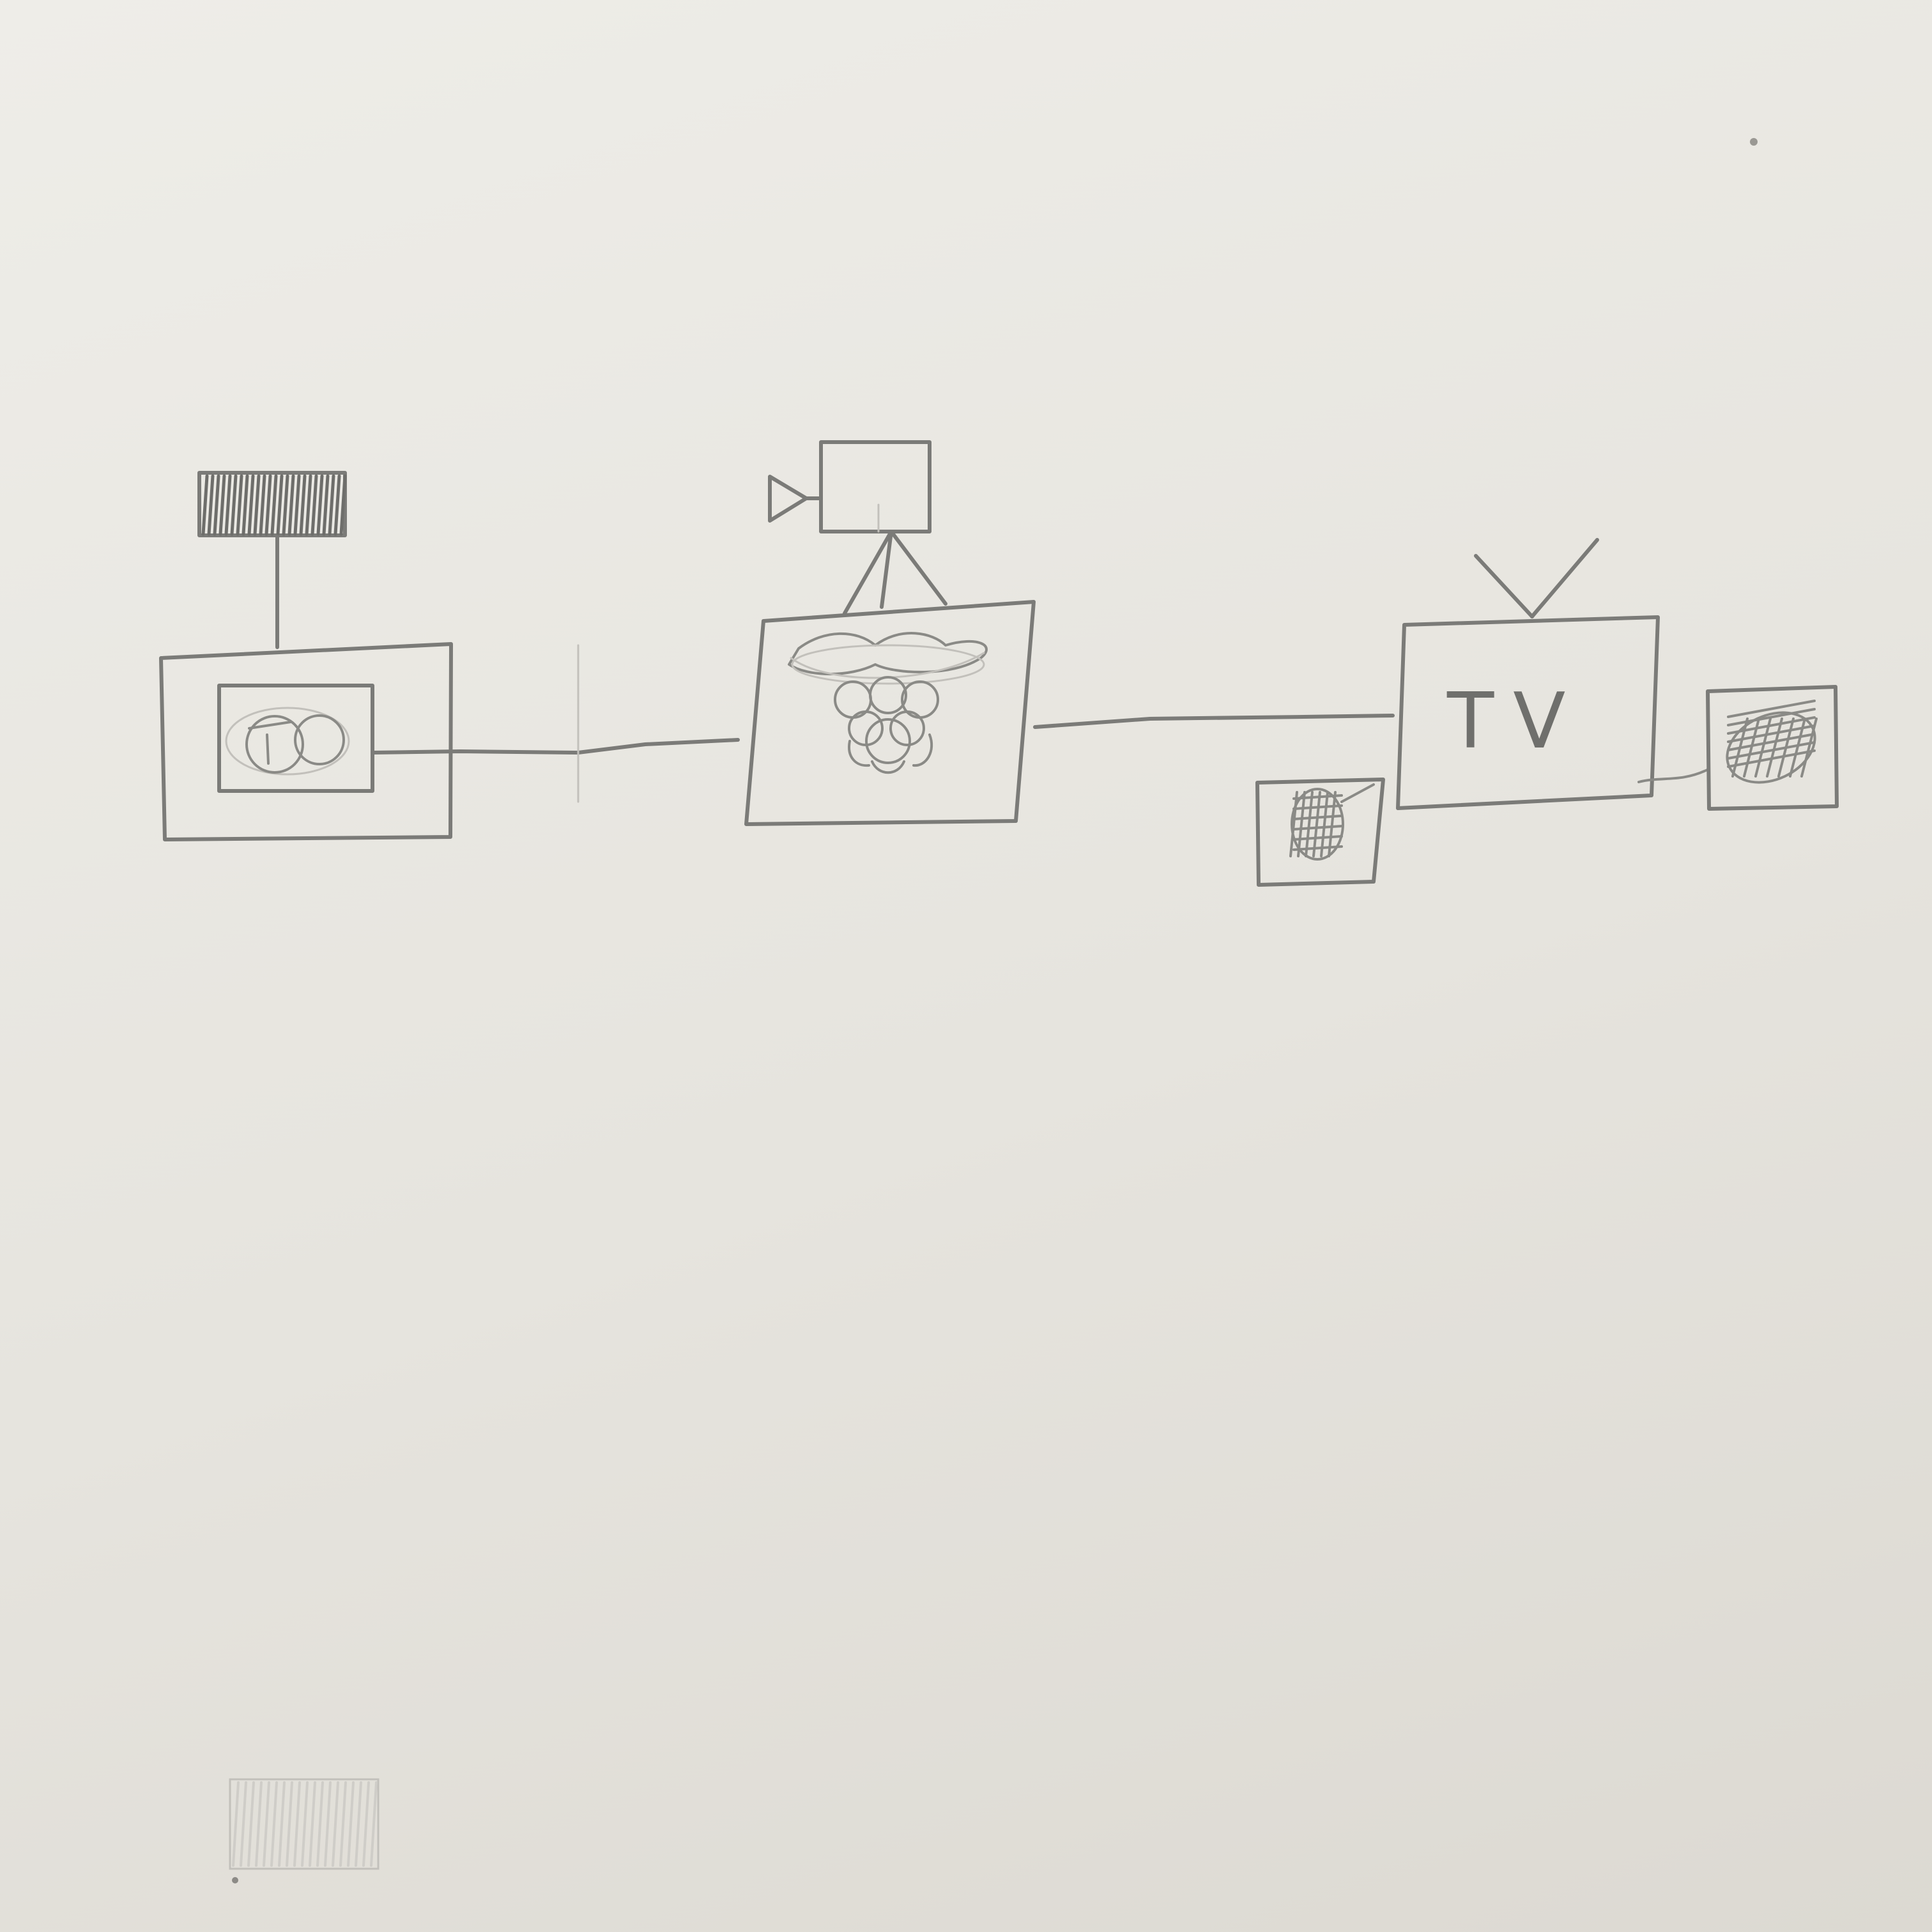 This screenshot has height=1932, width=1932. I want to click on glasses-icon, so click(295, 744).